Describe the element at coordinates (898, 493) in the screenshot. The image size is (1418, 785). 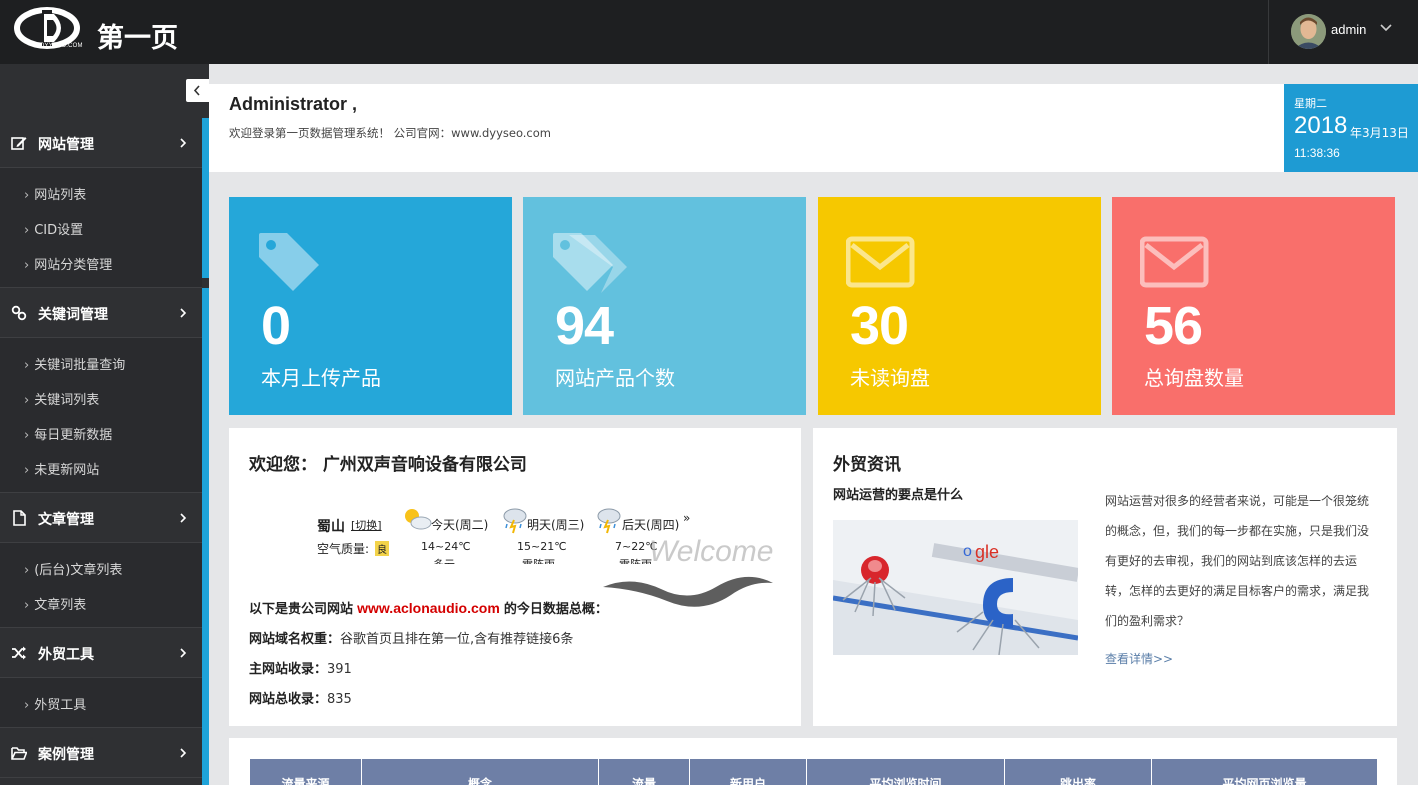
I see `news-headline: 网站运营的要点是什么` at that location.